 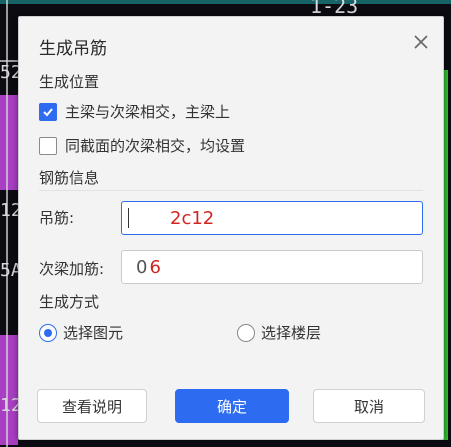 I want to click on option-main-beam: 主梁与次梁相交，主梁上, so click(x=134, y=111).